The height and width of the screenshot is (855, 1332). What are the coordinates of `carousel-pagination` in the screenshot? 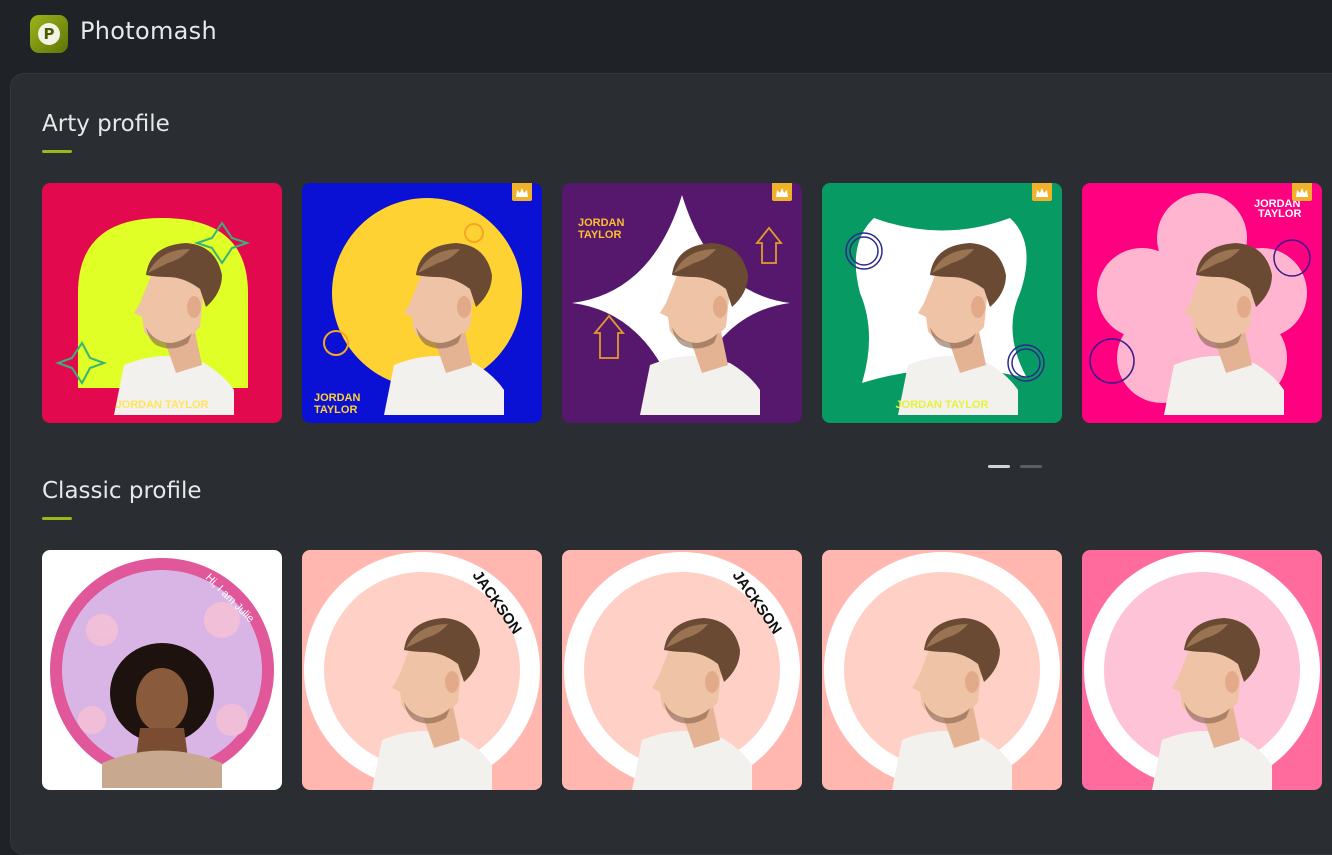 It's located at (1015, 466).